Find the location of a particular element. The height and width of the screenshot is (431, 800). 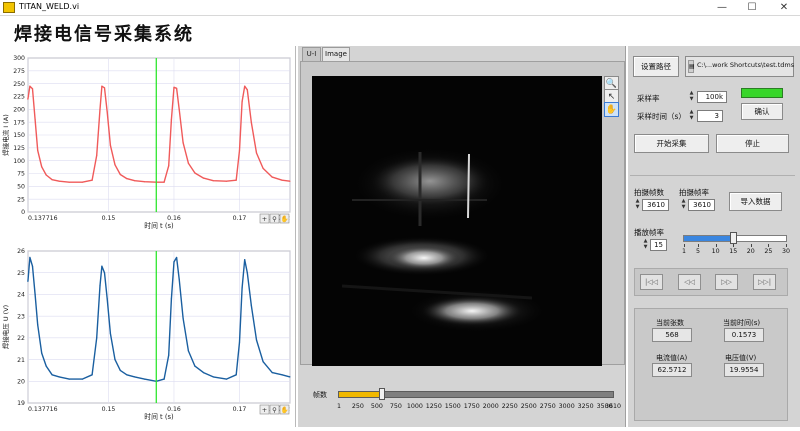

capture-rate-spinner-icon: ▲ ▼ is located at coordinates (683, 204).